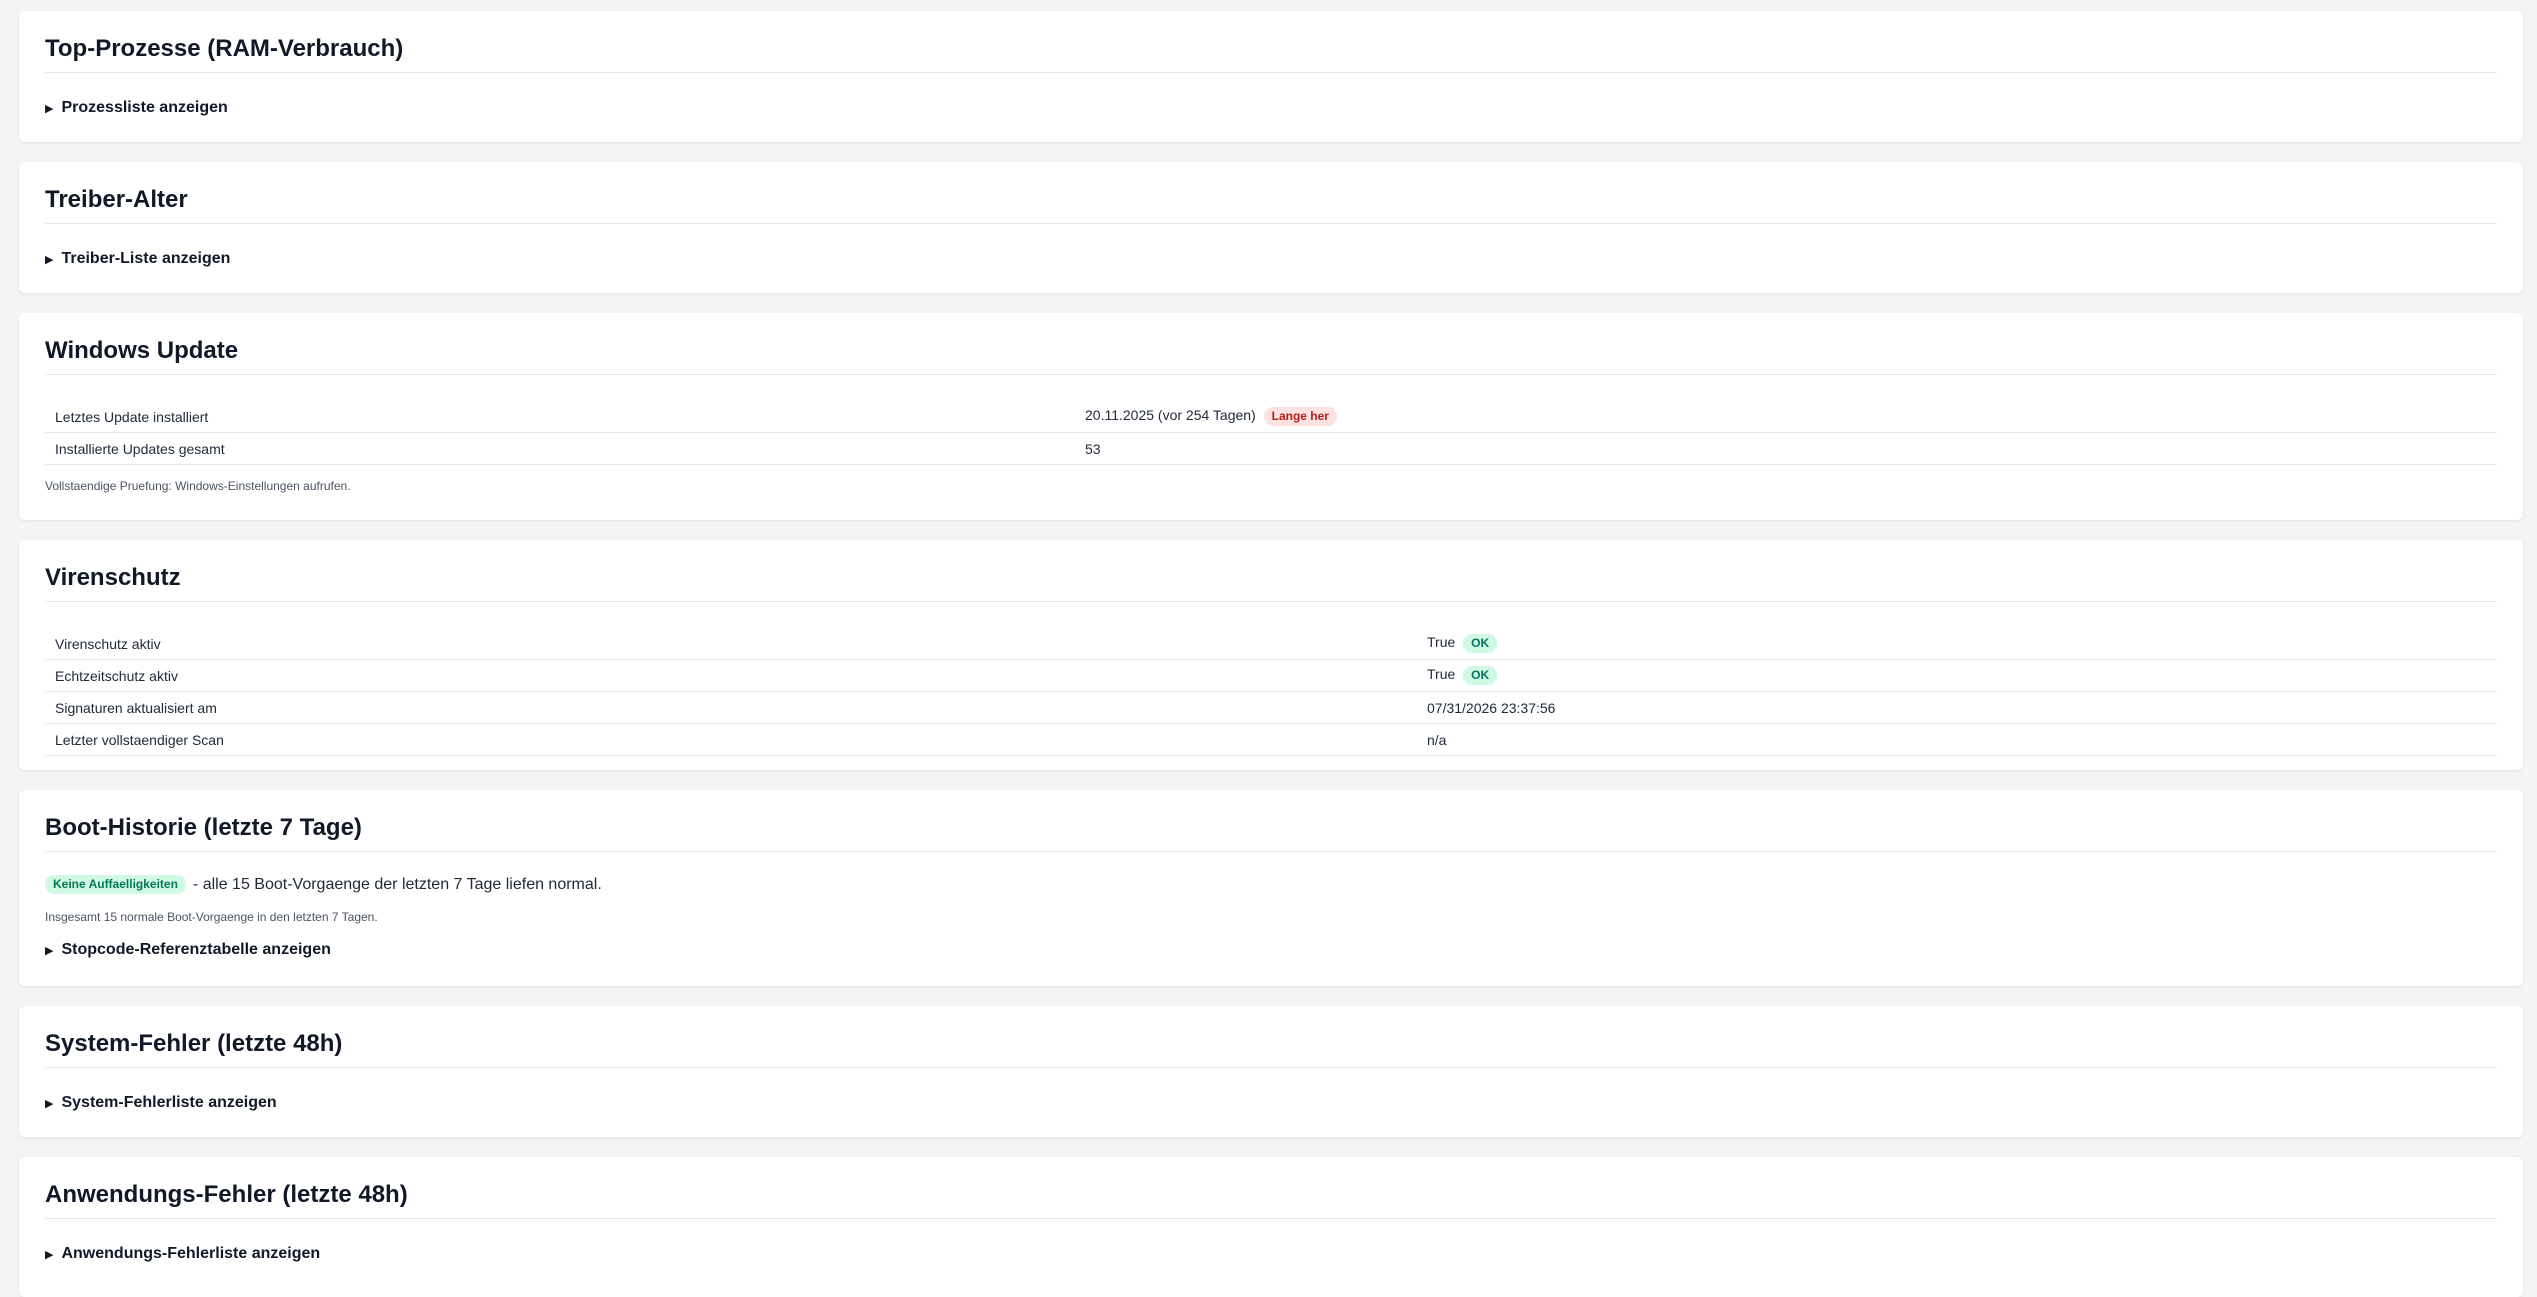 The image size is (2537, 1297). What do you see at coordinates (146, 258) in the screenshot?
I see `toggle-label: Treiber-Liste anzeigen` at bounding box center [146, 258].